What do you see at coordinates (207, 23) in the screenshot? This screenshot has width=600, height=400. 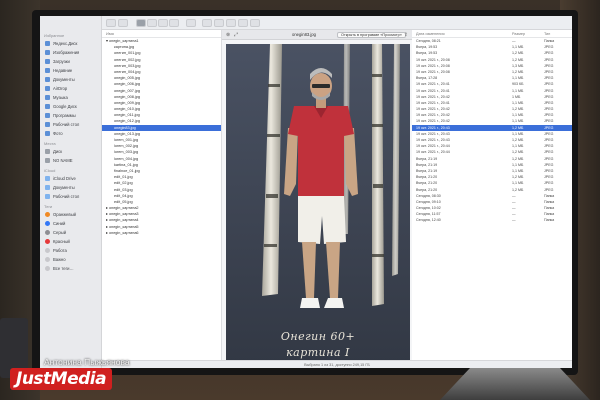 I see `share-button` at bounding box center [207, 23].